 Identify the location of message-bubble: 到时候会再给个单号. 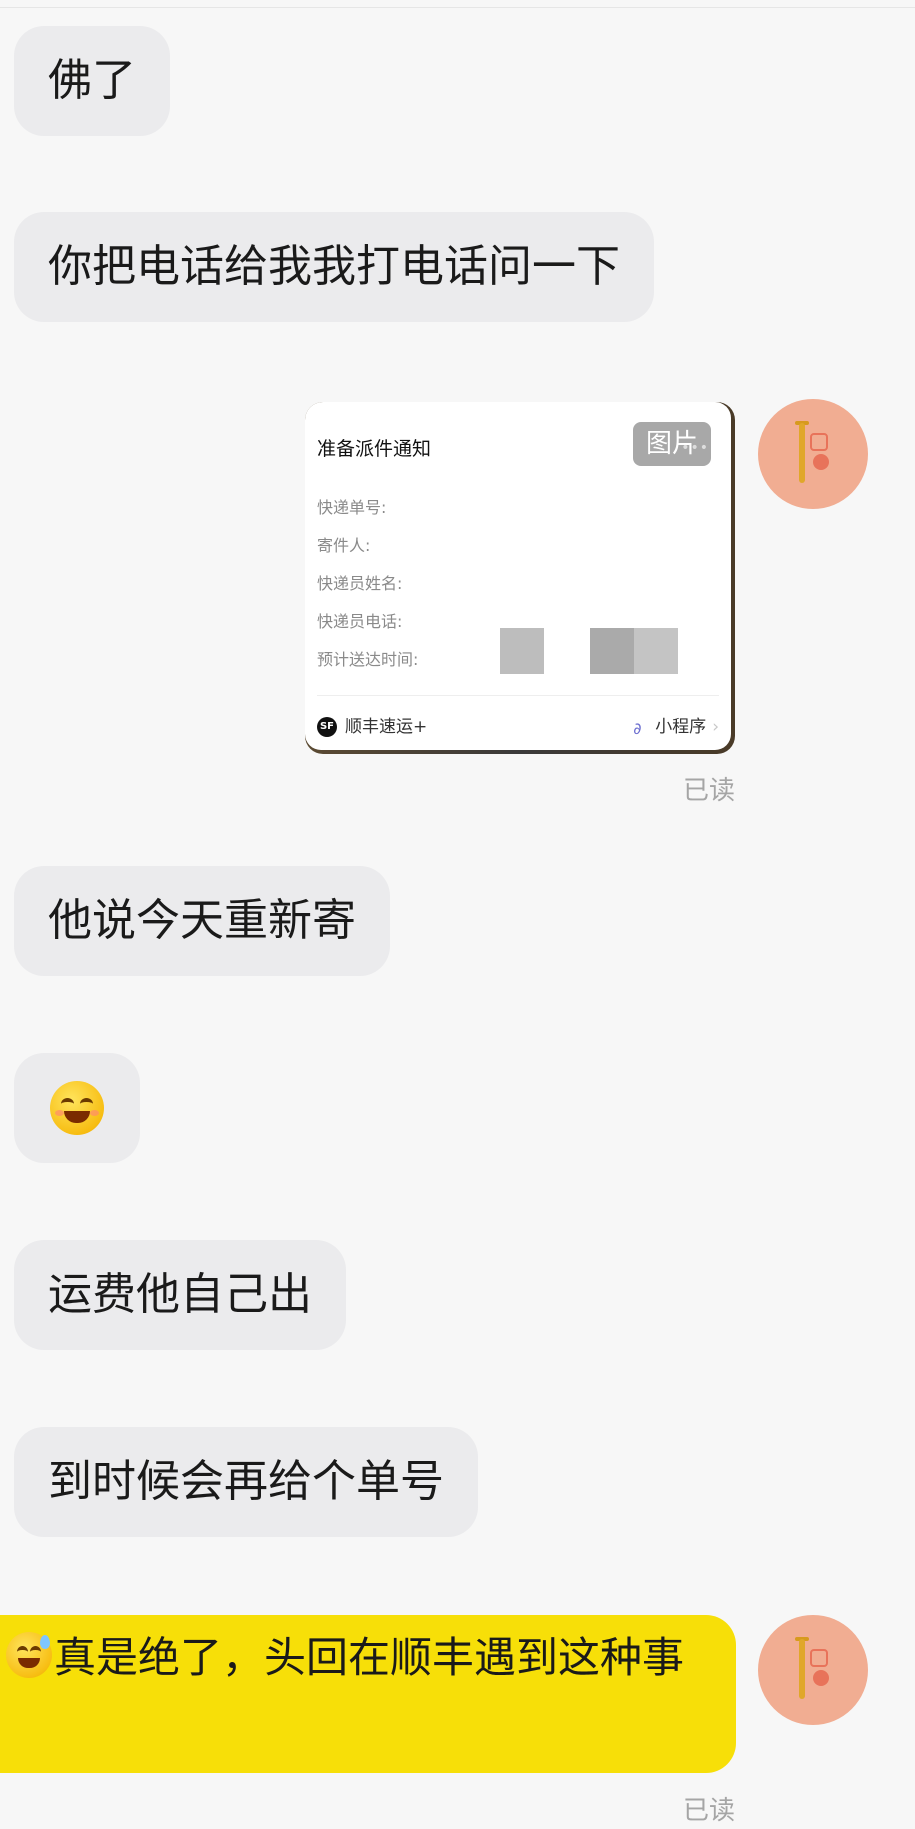
(246, 1482).